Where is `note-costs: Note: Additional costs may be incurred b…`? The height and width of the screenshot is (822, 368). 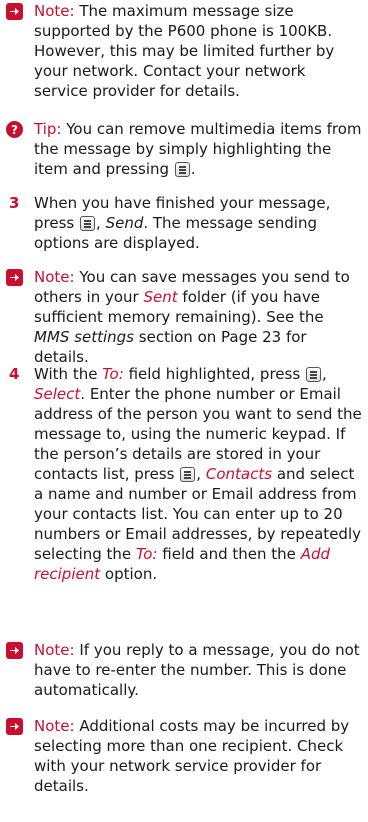 note-costs: Note: Additional costs may be incurred b… is located at coordinates (184, 756).